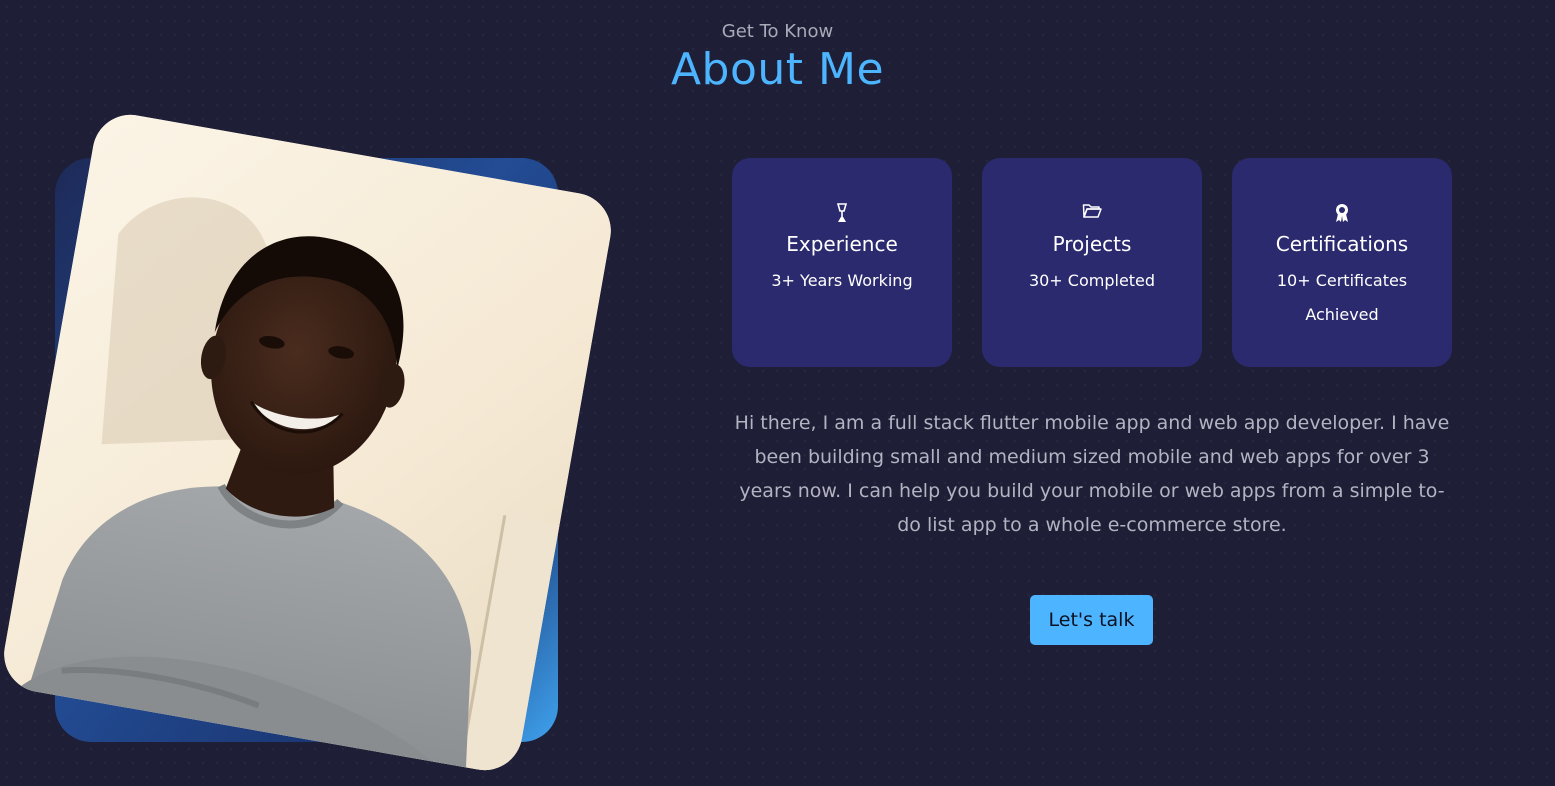 This screenshot has width=1555, height=786. Describe the element at coordinates (1342, 297) in the screenshot. I see `card-value: 10+ Certificates Achieved` at that location.